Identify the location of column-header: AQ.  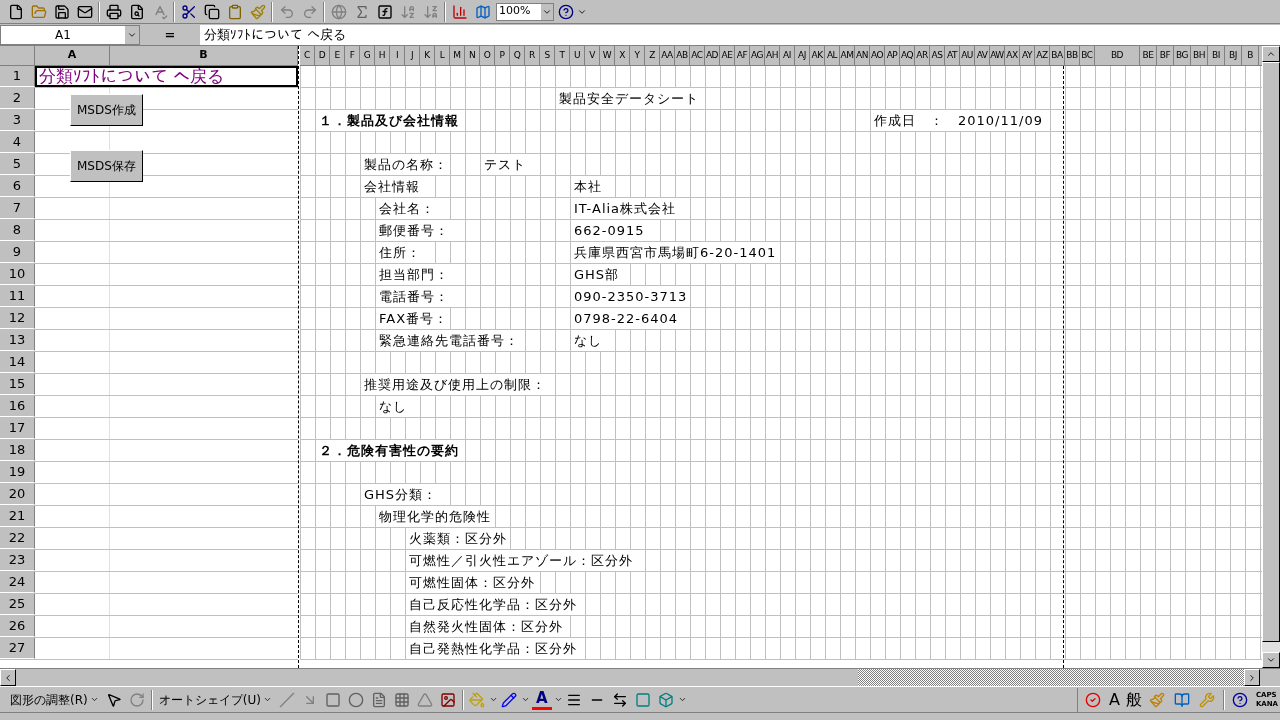
(907, 55).